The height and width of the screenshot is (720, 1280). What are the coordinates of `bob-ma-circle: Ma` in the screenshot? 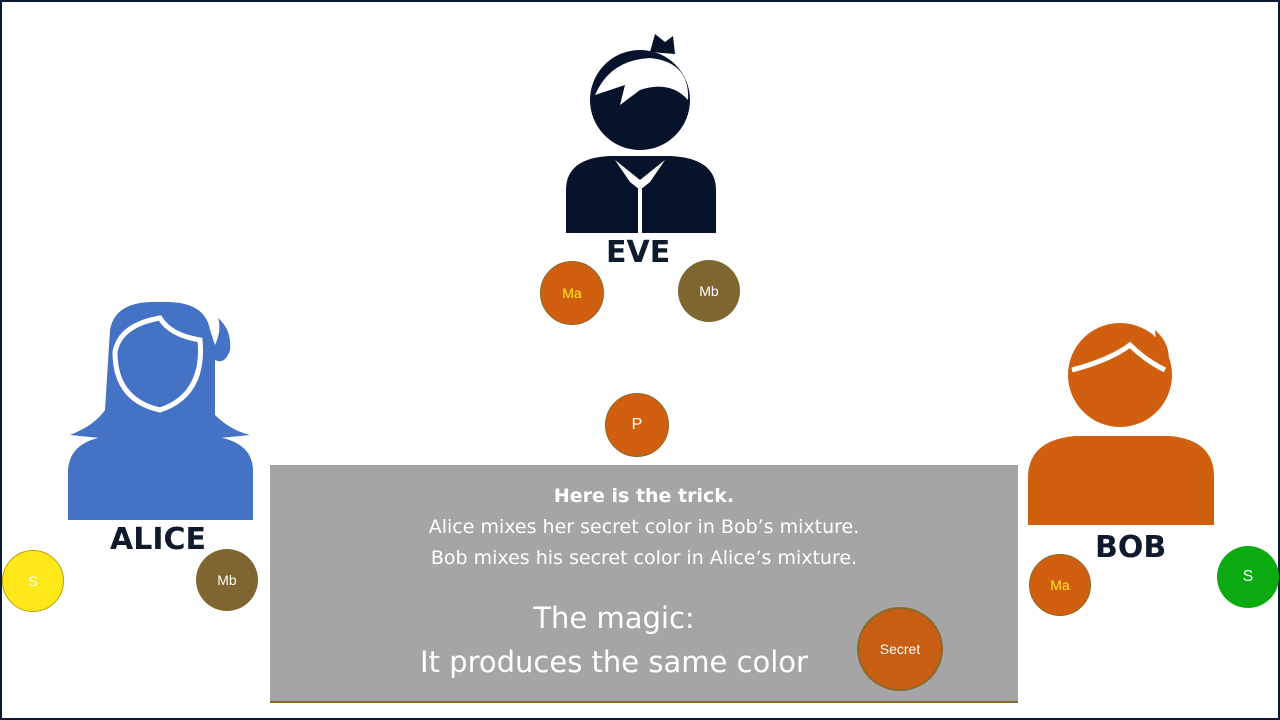 It's located at (1060, 585).